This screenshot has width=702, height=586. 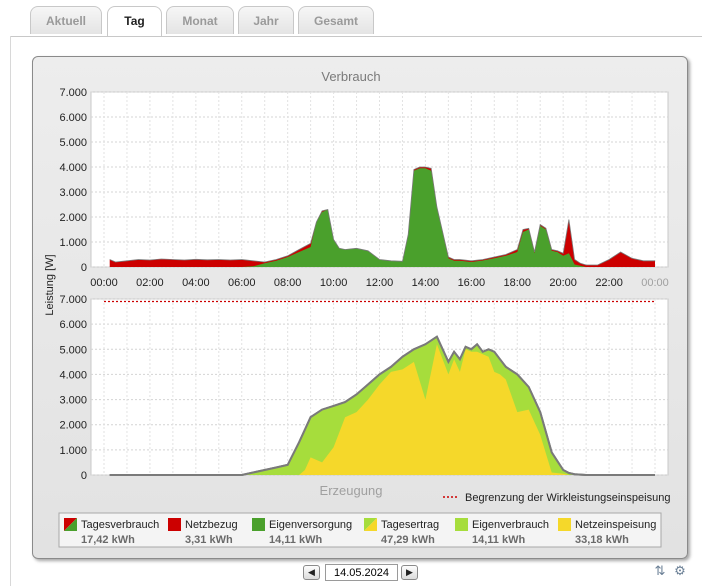 I want to click on legend-value: 17,42 kWh, so click(x=108, y=540).